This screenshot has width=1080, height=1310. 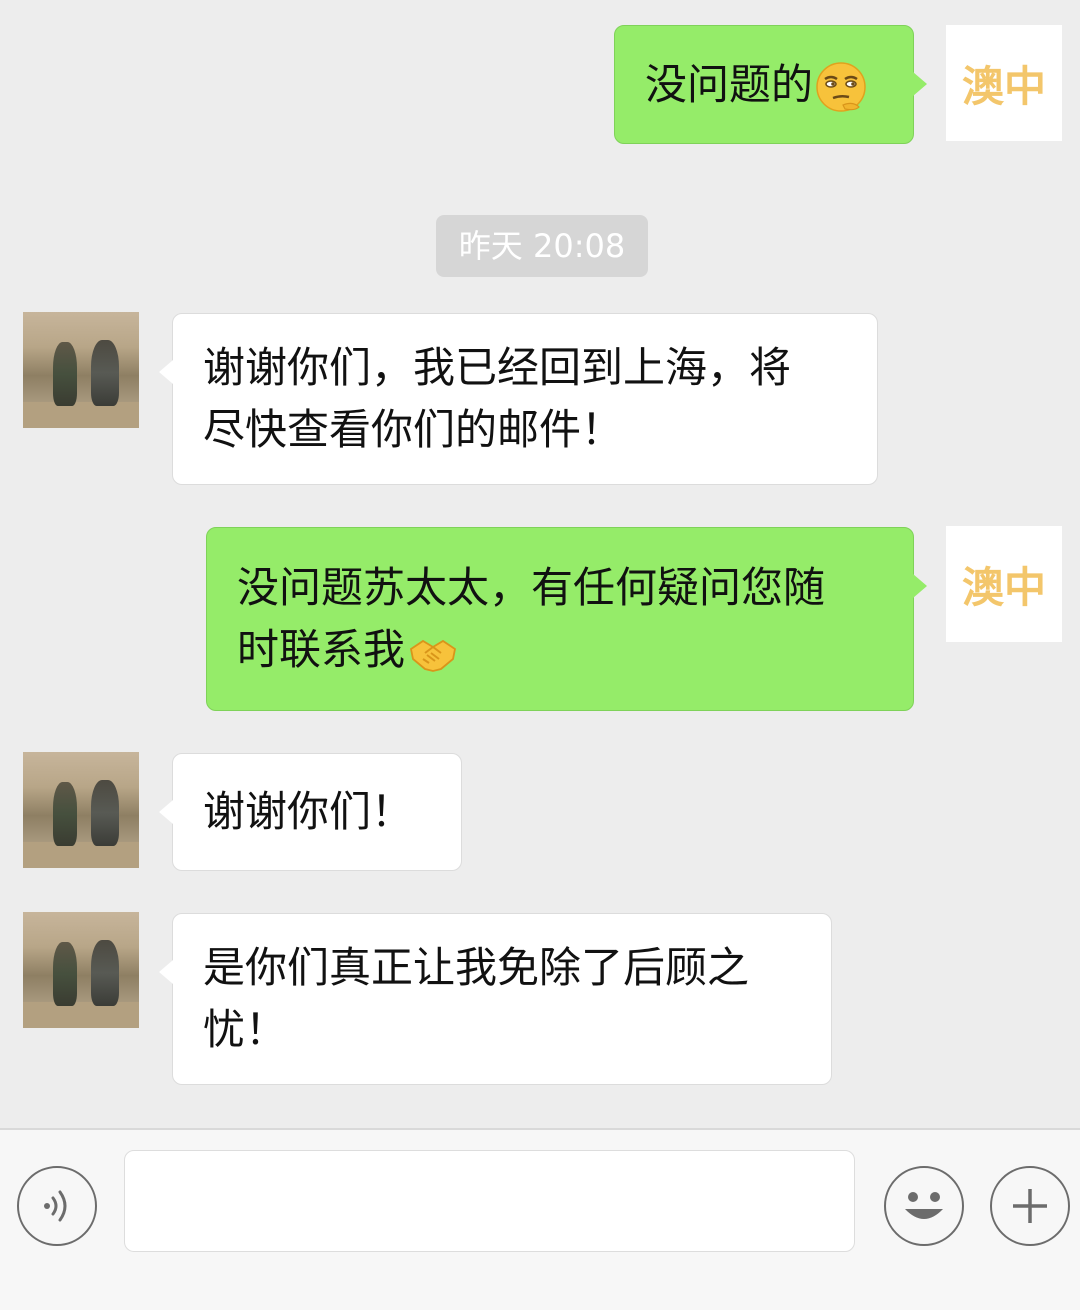 I want to click on message-text: 谢谢你们！, so click(x=308, y=811).